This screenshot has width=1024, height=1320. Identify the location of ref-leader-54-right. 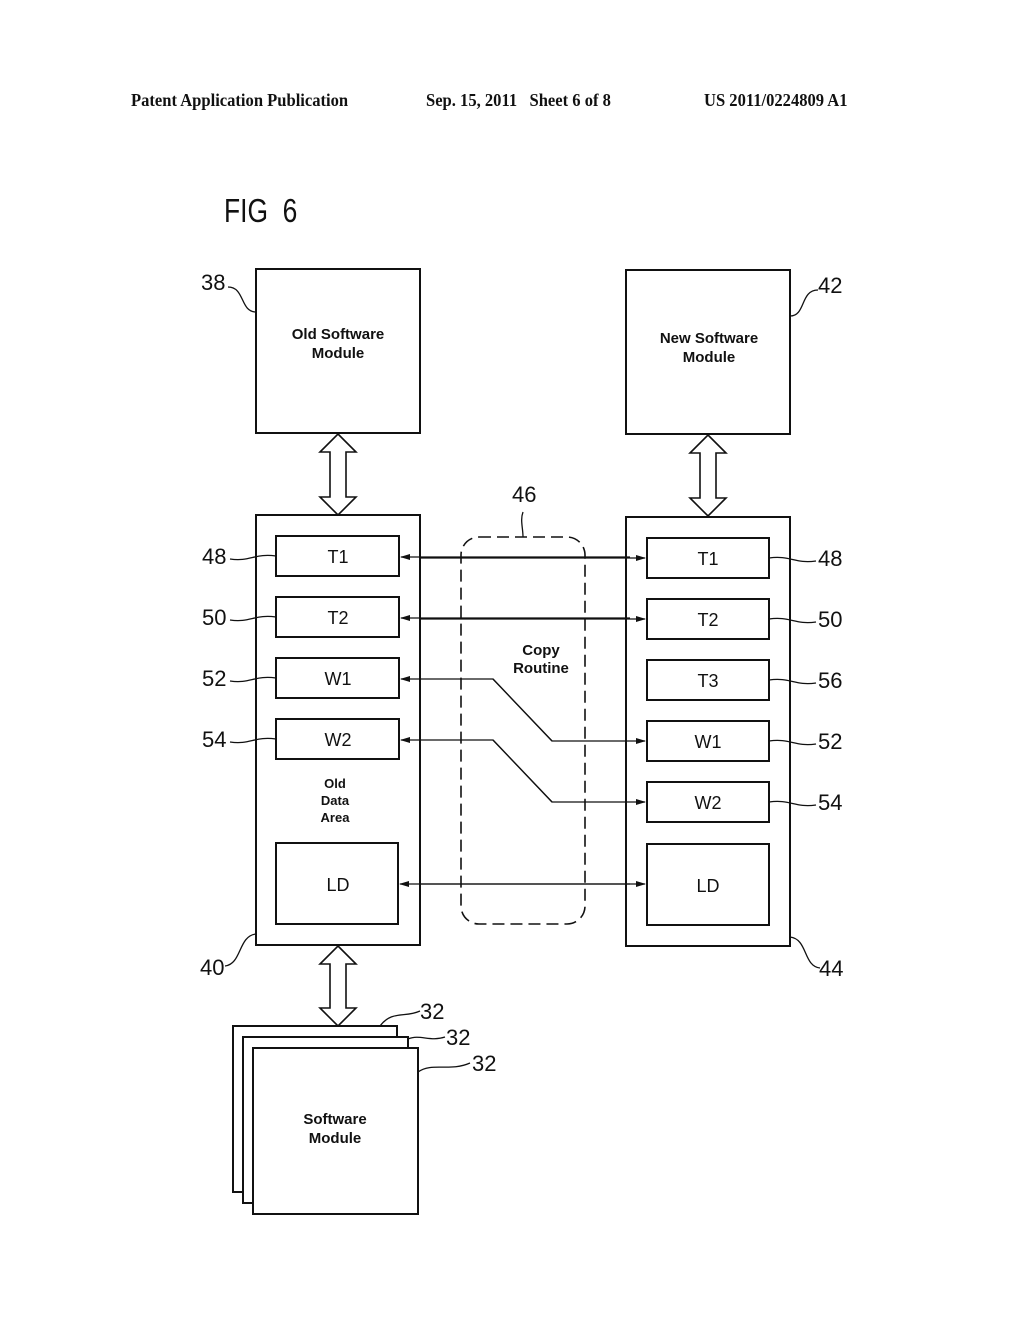
(792, 803).